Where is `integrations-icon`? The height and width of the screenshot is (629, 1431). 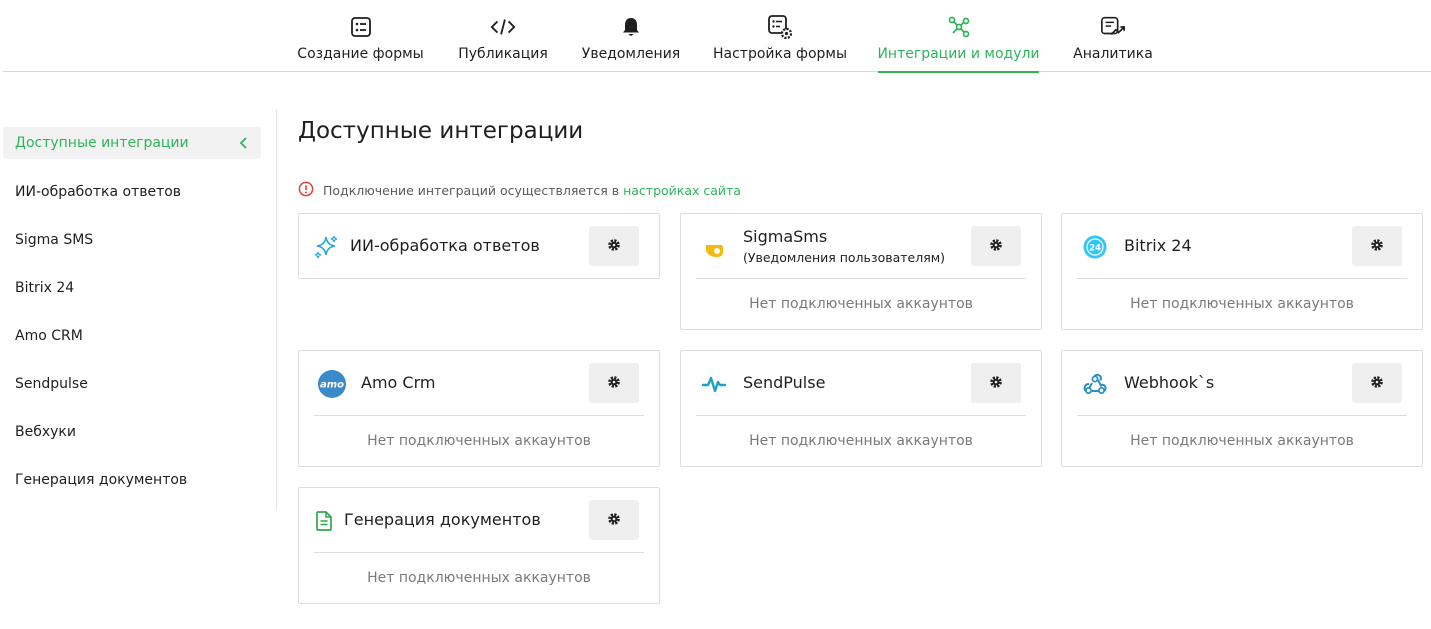
integrations-icon is located at coordinates (959, 27).